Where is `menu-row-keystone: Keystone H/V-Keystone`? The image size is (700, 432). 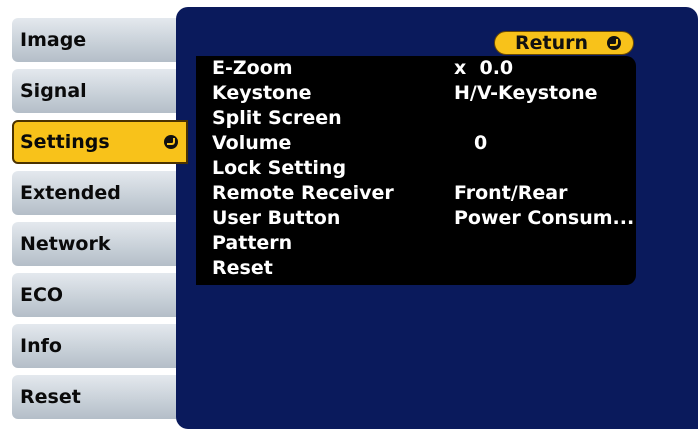
menu-row-keystone: Keystone H/V-Keystone is located at coordinates (416, 93).